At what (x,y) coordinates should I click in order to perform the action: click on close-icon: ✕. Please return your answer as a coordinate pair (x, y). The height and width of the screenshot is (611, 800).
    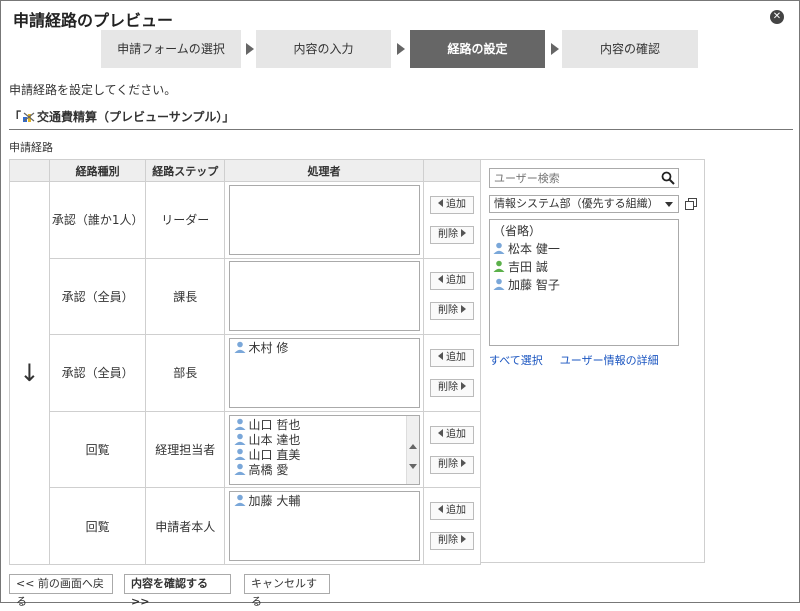
    Looking at the image, I should click on (777, 17).